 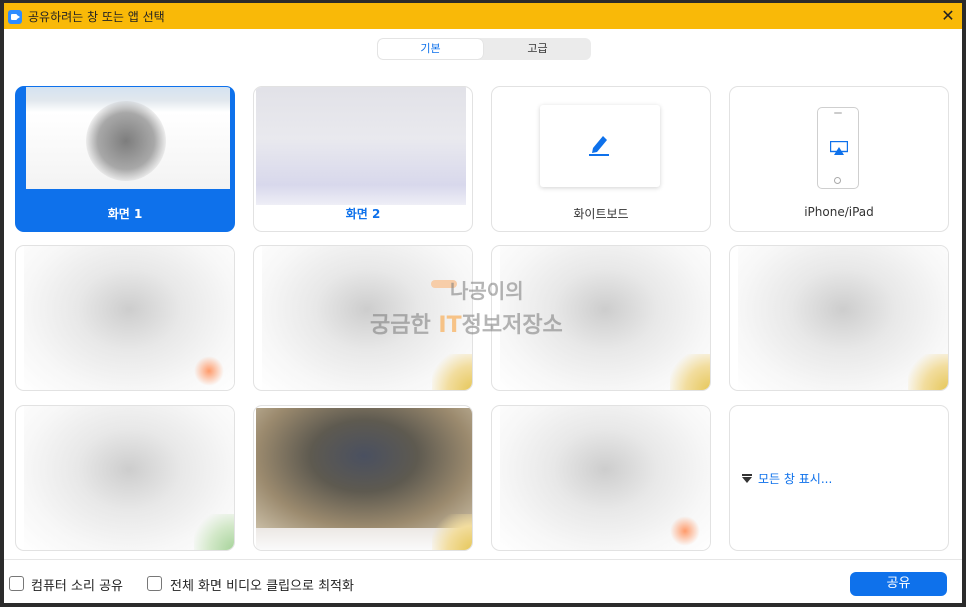 I want to click on phone-icon, so click(x=838, y=148).